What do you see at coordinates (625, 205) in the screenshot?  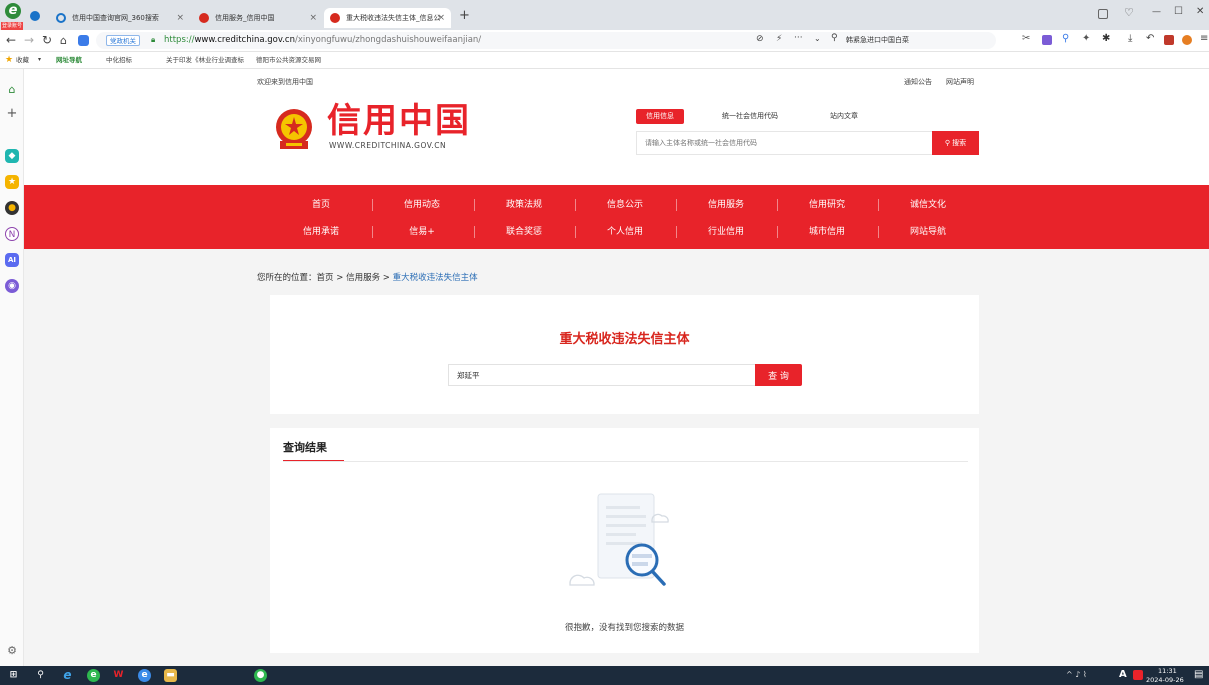 I see `nav-publicity: 信息公示` at bounding box center [625, 205].